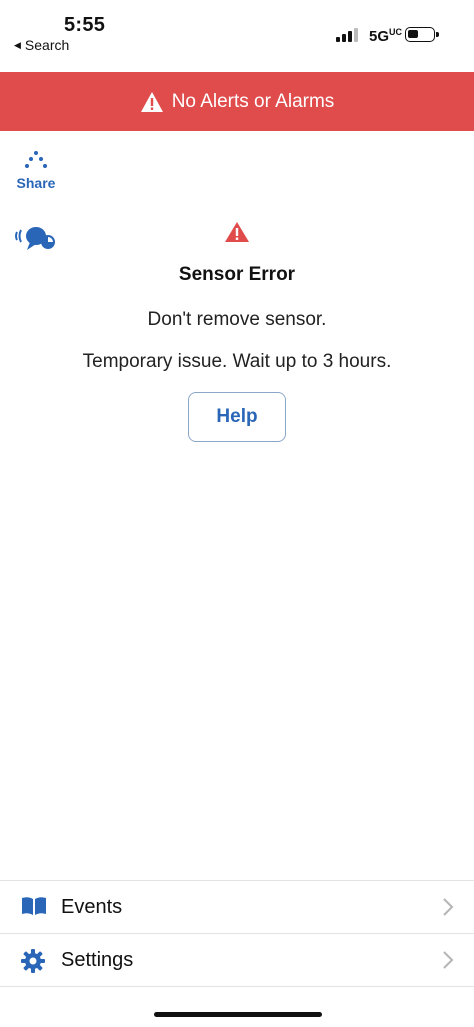 The width and height of the screenshot is (474, 1027). What do you see at coordinates (237, 960) in the screenshot?
I see `menu-item-settings: Settings` at bounding box center [237, 960].